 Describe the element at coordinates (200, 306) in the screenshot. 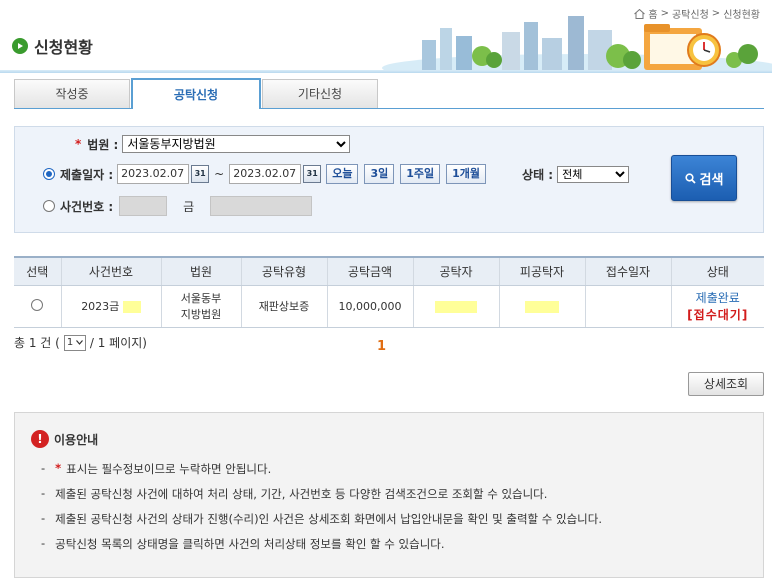

I see `court-cell: 서울동부 지방법원` at that location.